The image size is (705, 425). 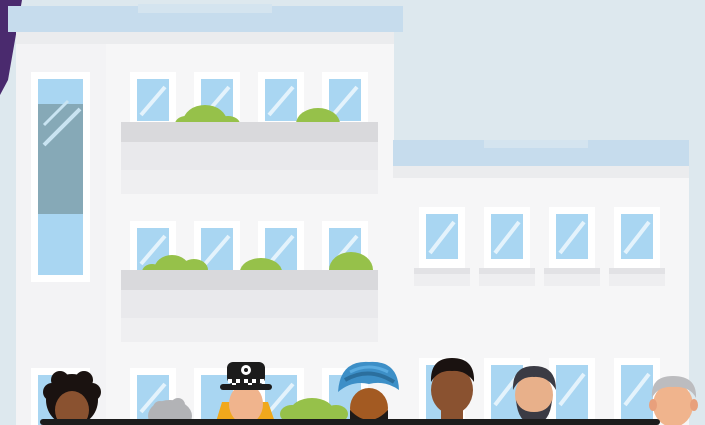 What do you see at coordinates (350, 422) in the screenshot?
I see `ground-strip` at bounding box center [350, 422].